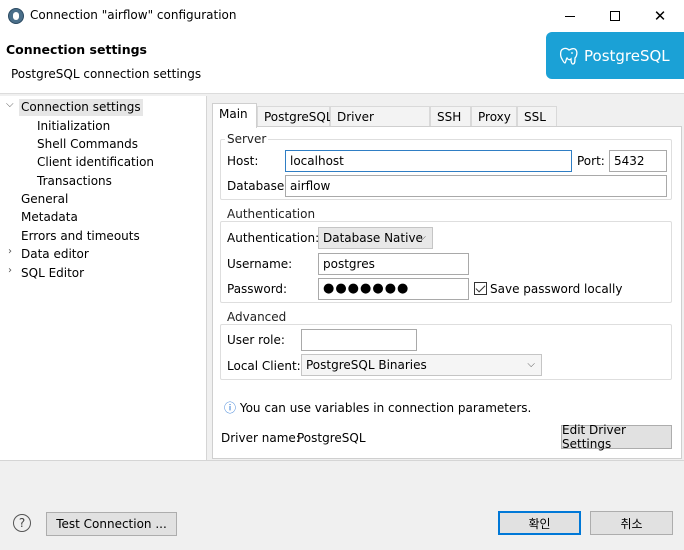 This screenshot has width=684, height=550. Describe the element at coordinates (342, 460) in the screenshot. I see `footer-separator` at that location.